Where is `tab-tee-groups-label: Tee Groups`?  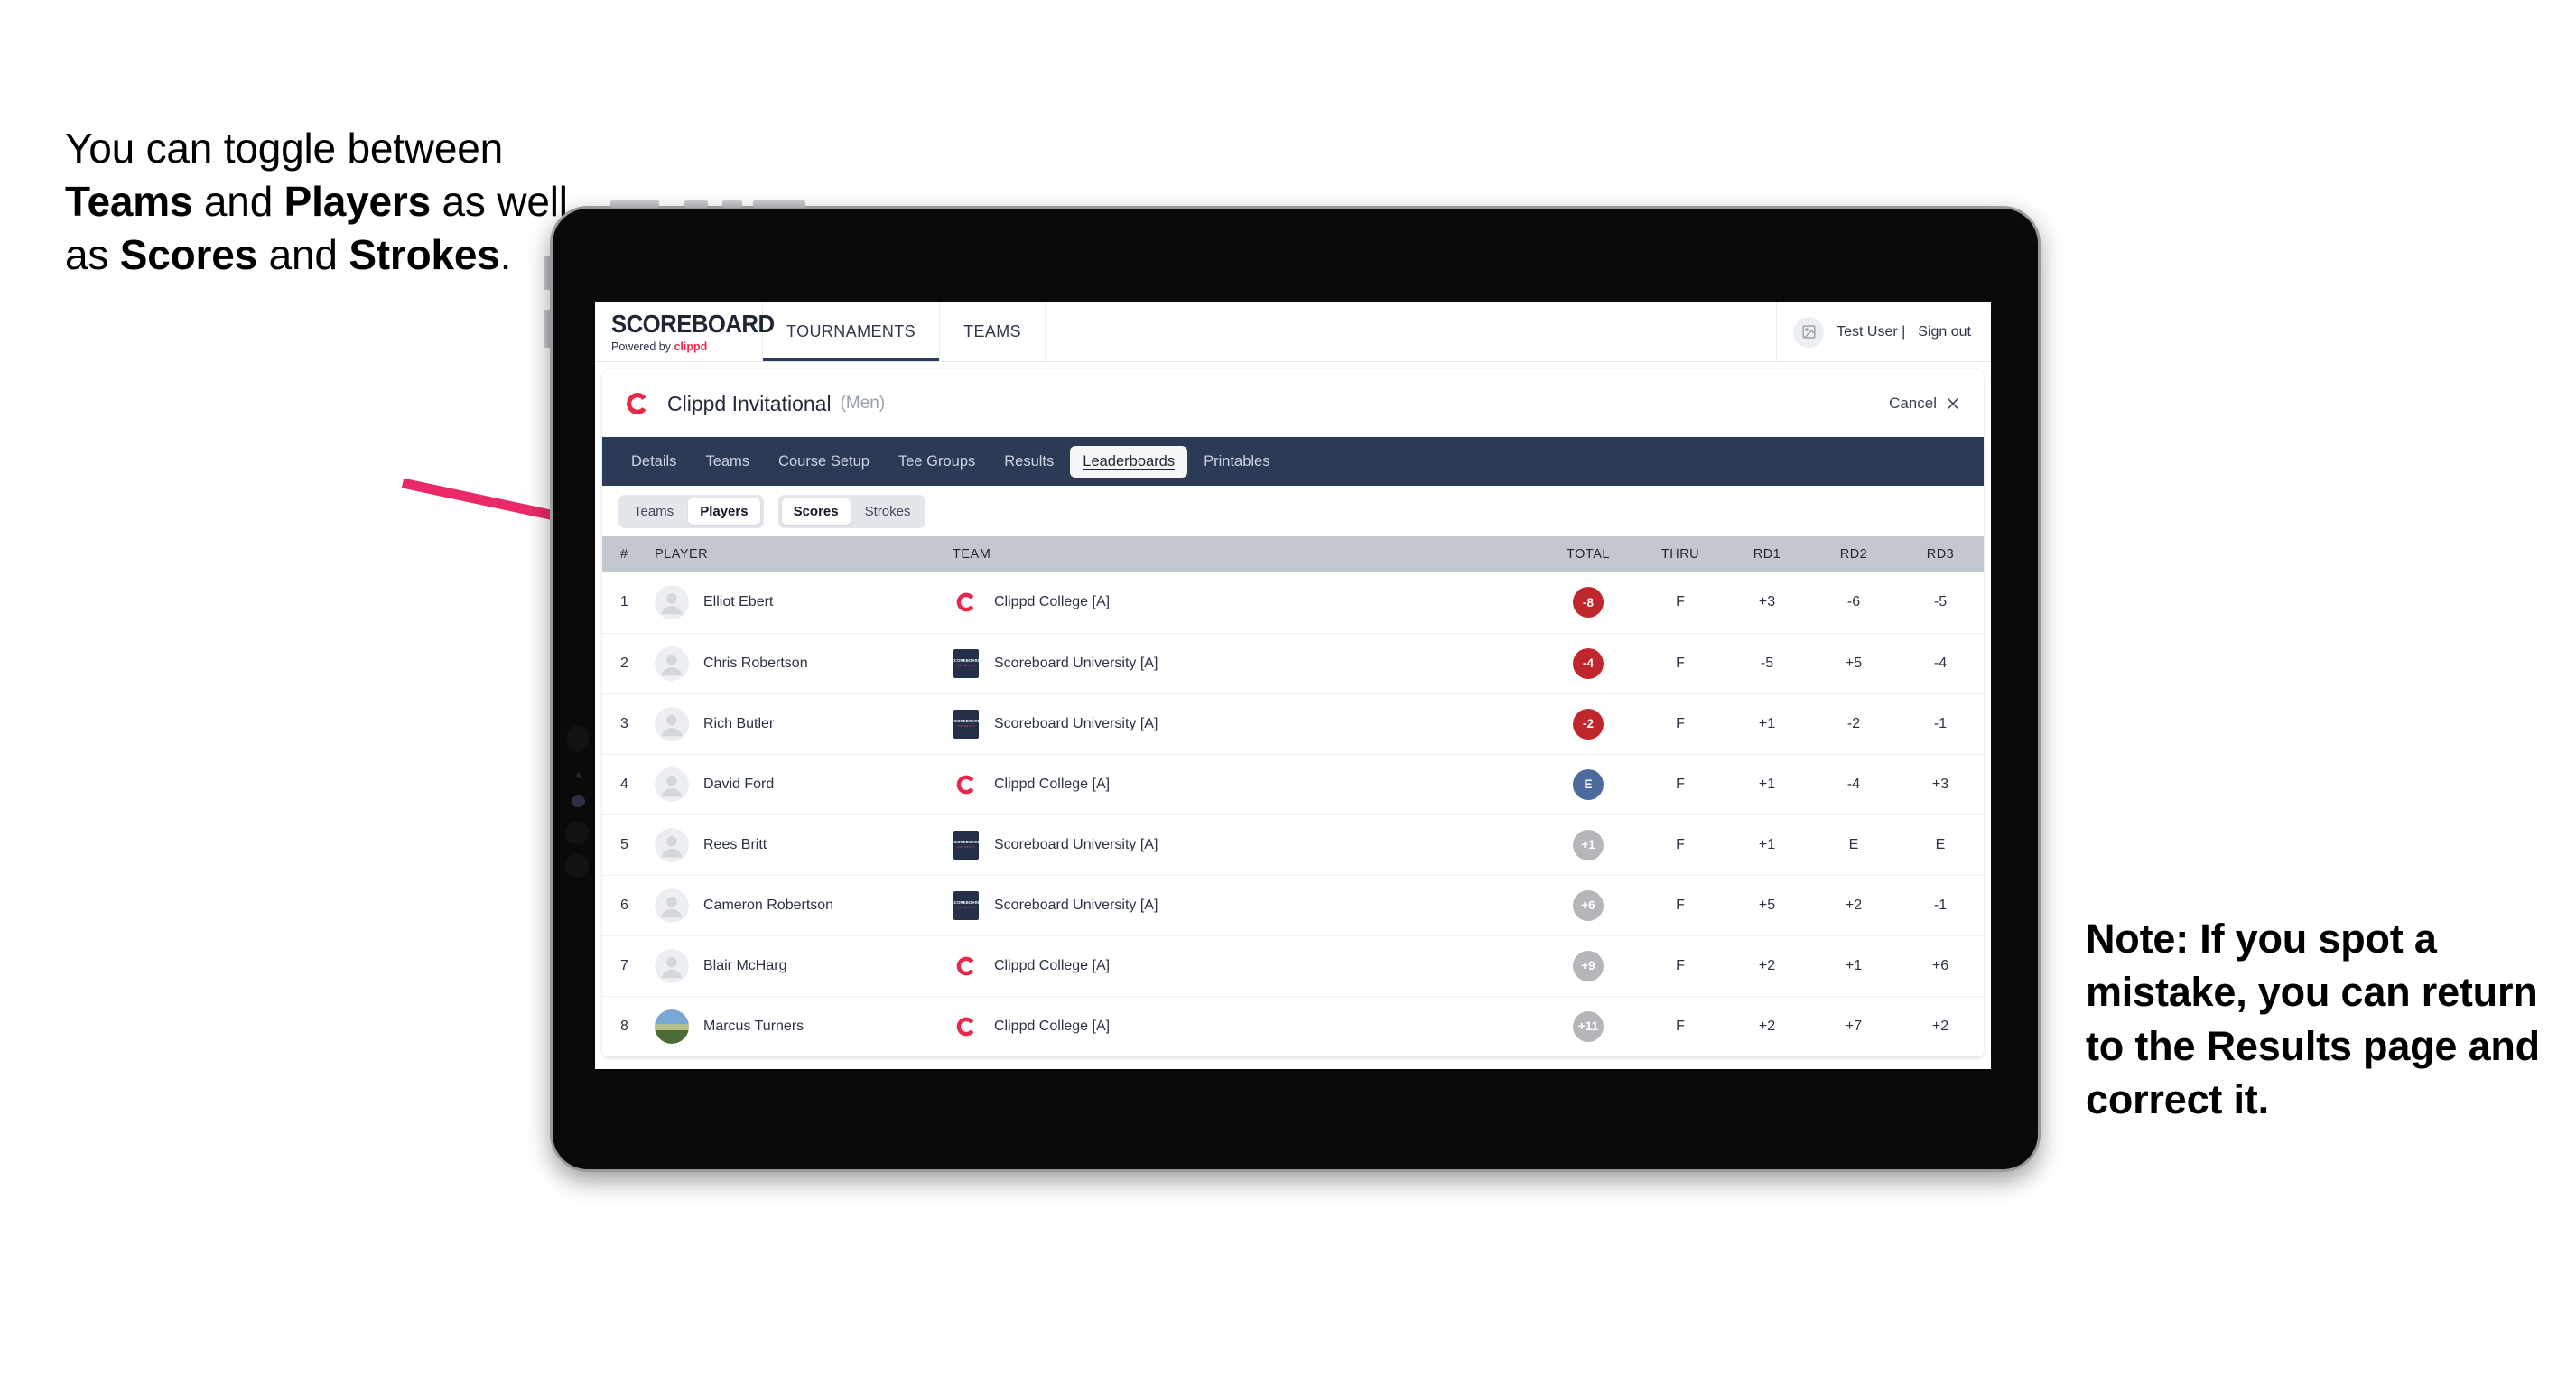
tab-tee-groups-label: Tee Groups is located at coordinates (936, 461).